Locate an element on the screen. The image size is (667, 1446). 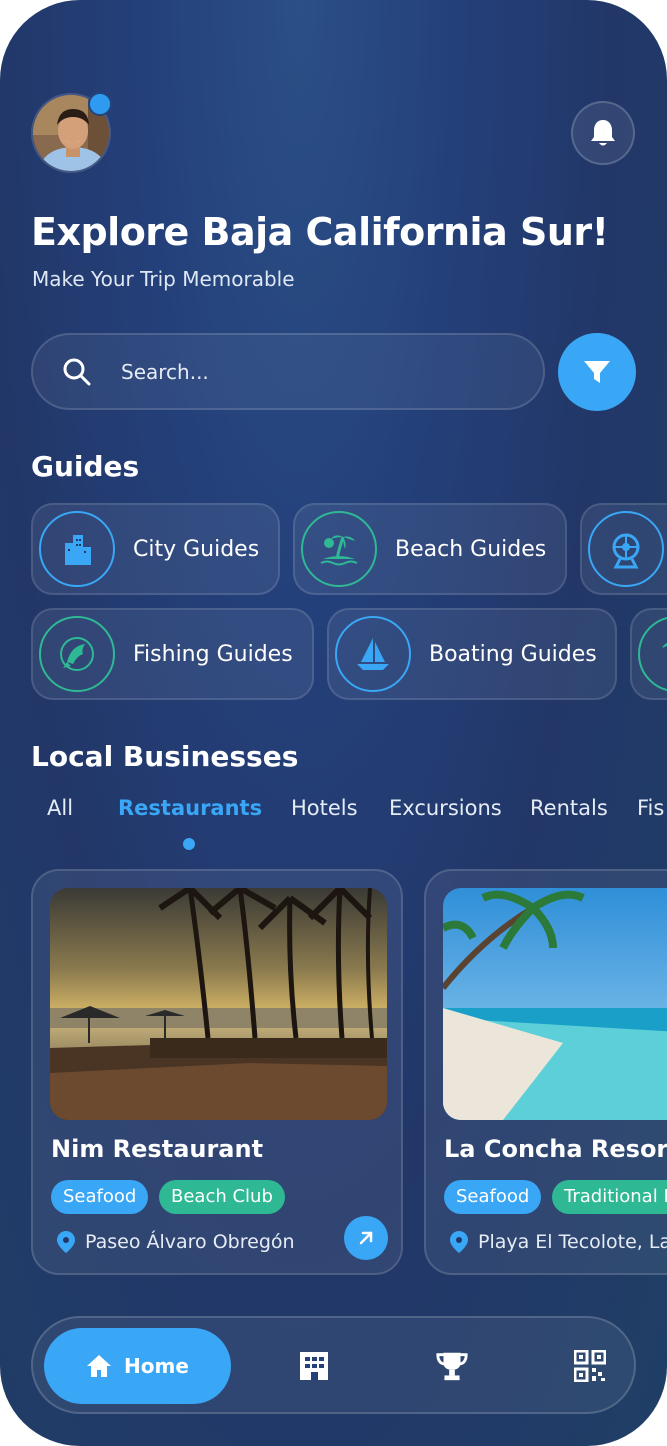
guide-city: City Guides is located at coordinates (155, 549).